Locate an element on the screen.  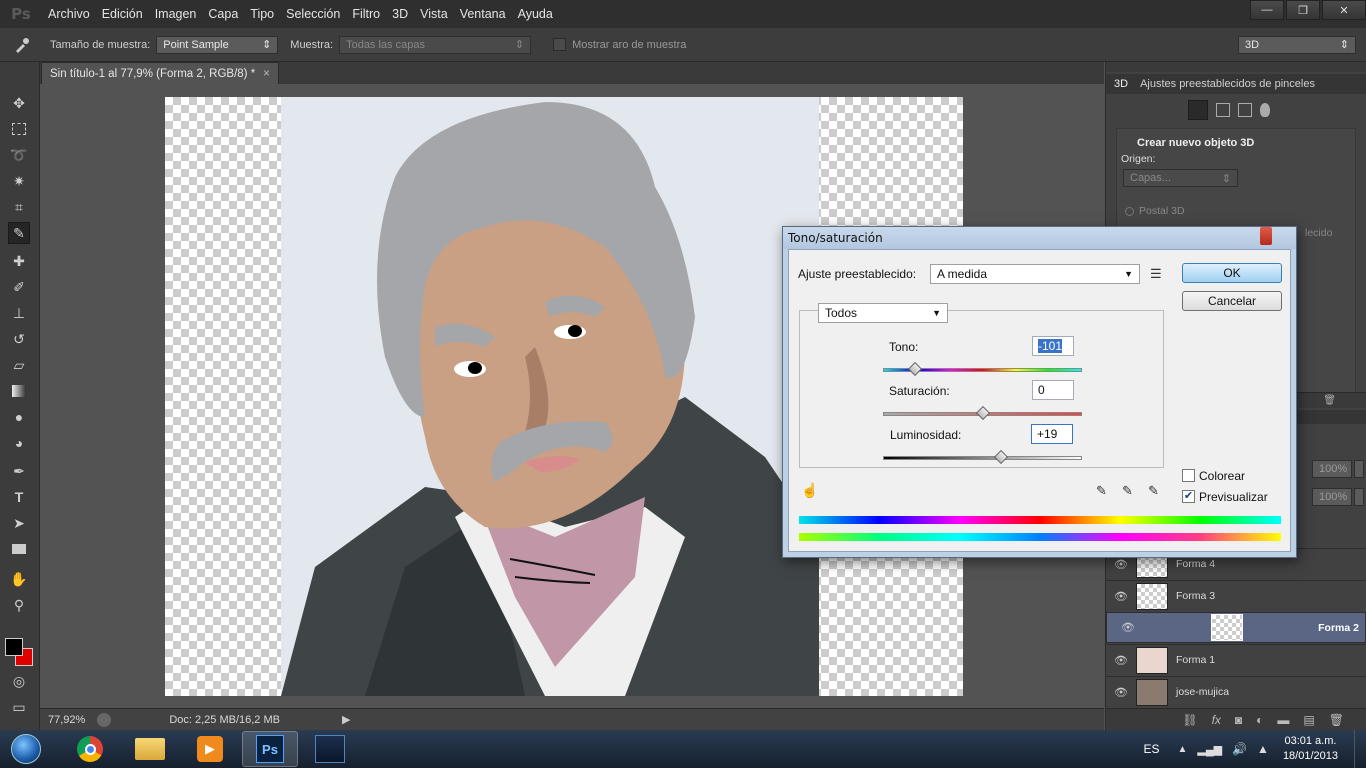
mask-icon: ◙ is located at coordinates (1238, 720).